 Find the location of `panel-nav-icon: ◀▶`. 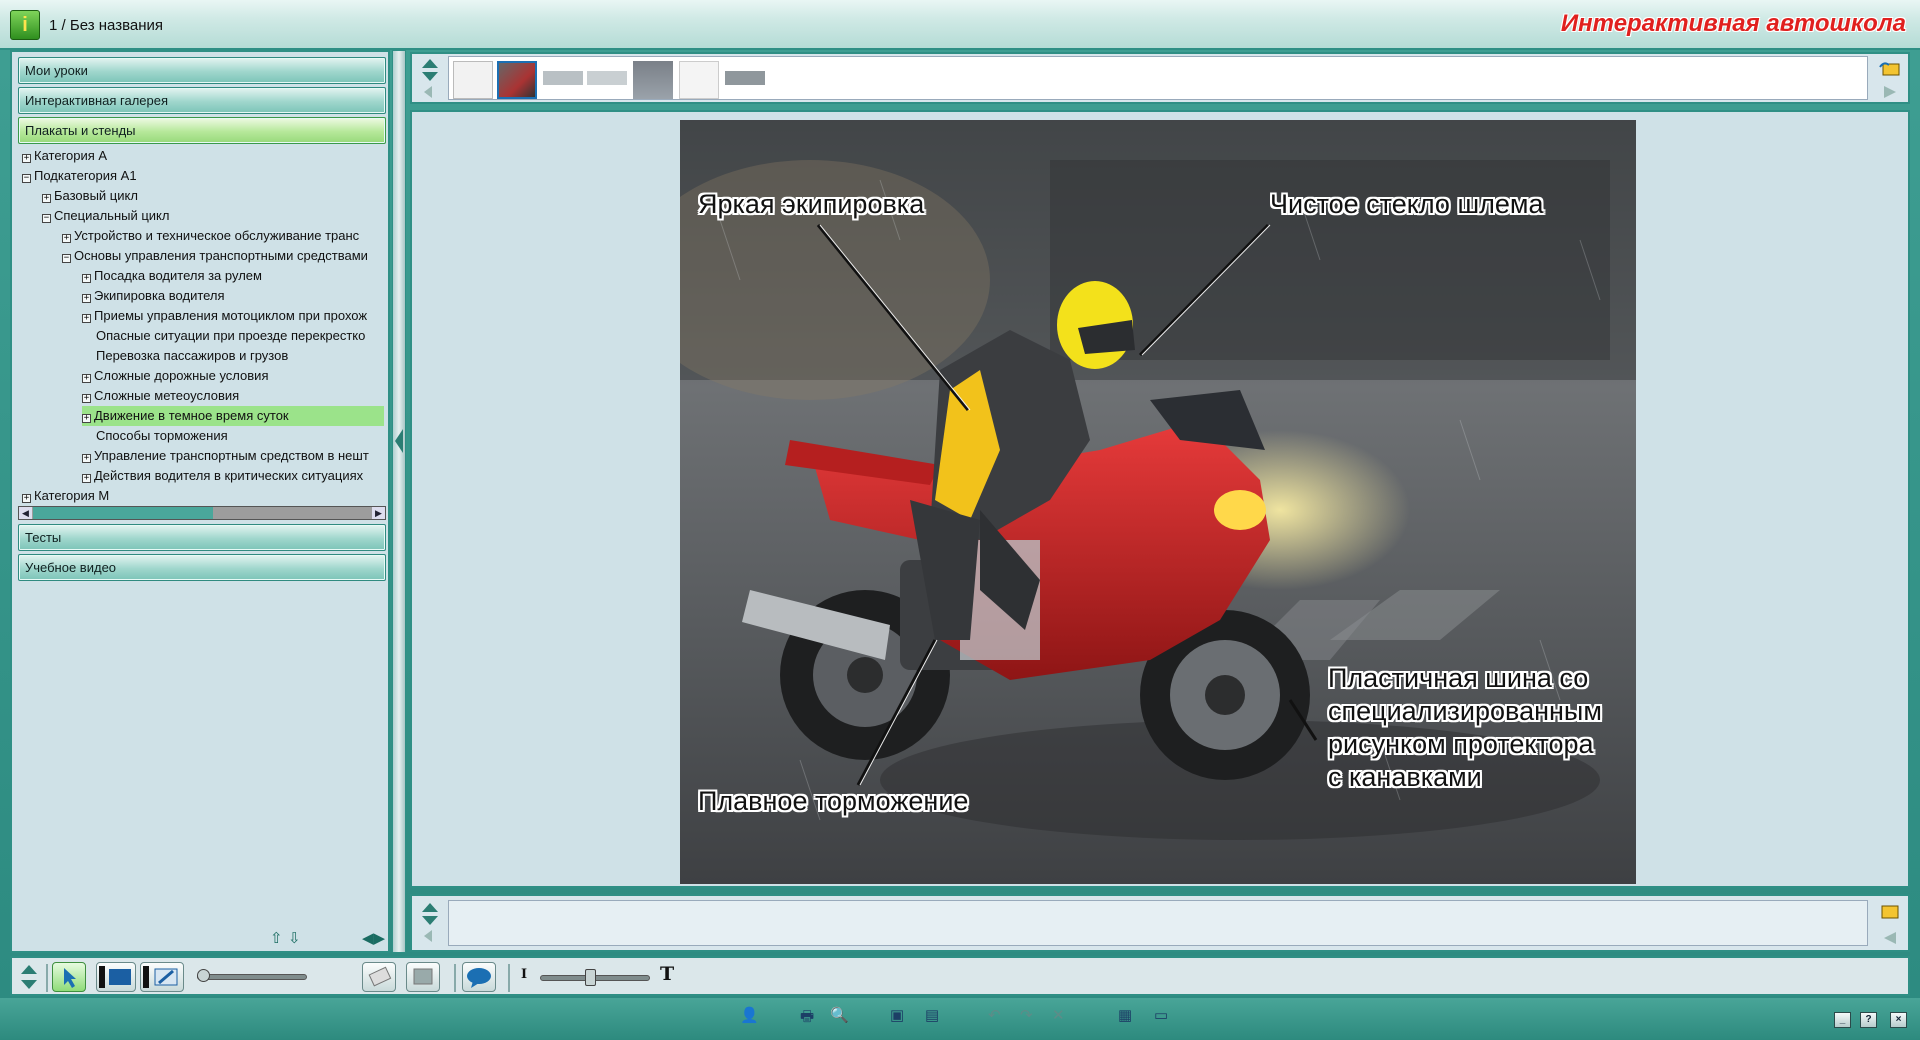

panel-nav-icon: ◀▶ is located at coordinates (373, 938).